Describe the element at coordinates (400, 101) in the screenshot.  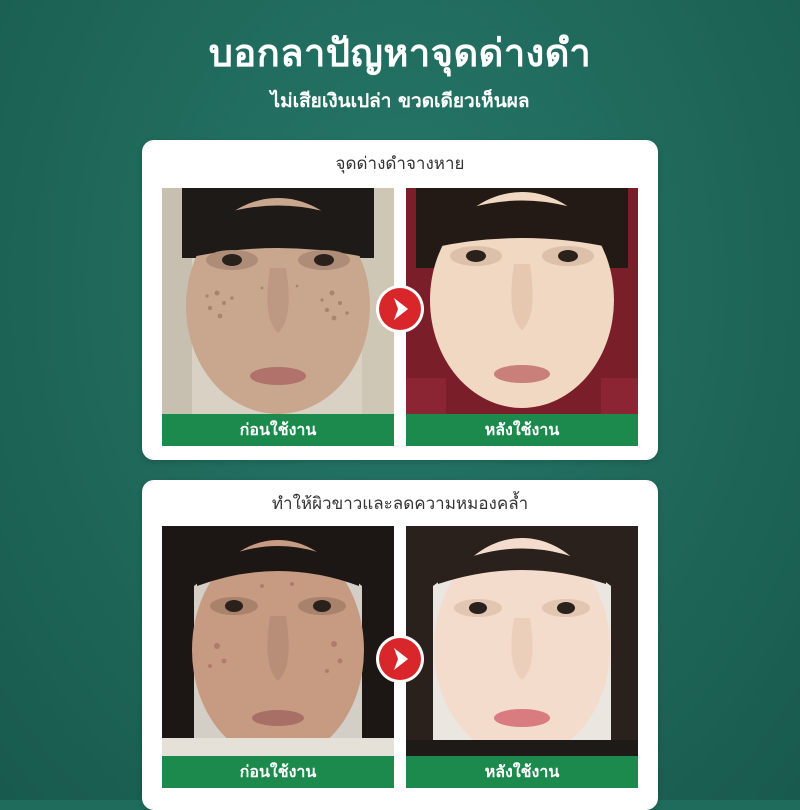
I see `page-subtitle: ไม่เสียเงินเปล่า ขวดเดียวเห็นผล` at that location.